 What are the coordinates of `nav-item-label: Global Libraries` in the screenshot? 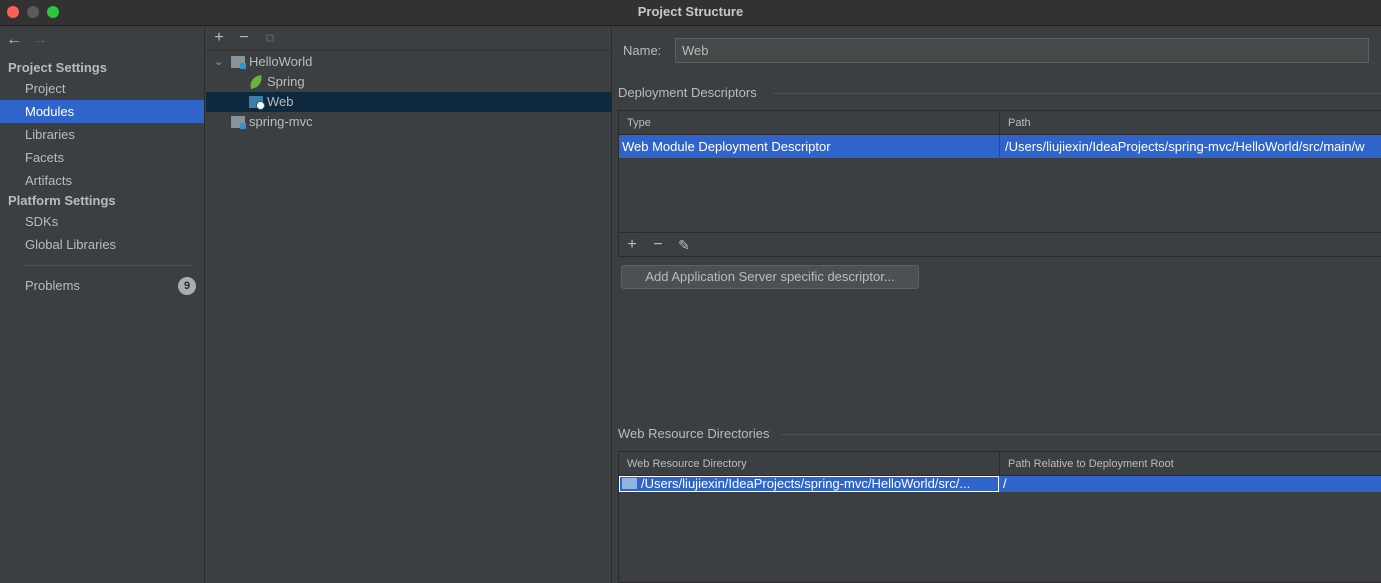 It's located at (71, 244).